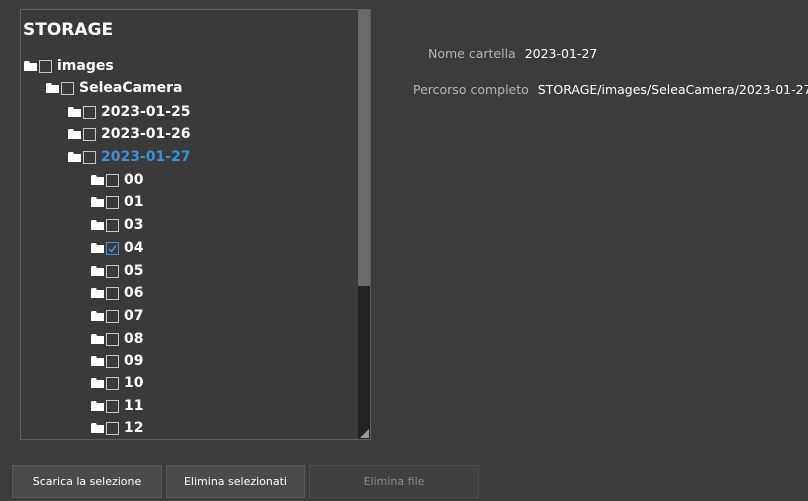  What do you see at coordinates (134, 180) in the screenshot?
I see `tree-node-label: 00` at bounding box center [134, 180].